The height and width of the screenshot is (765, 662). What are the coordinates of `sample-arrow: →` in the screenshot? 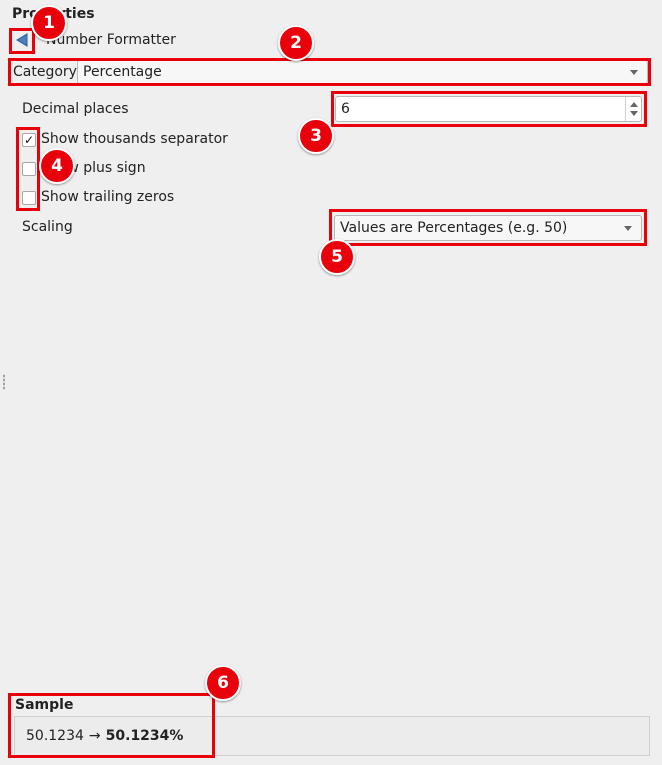 It's located at (94, 736).